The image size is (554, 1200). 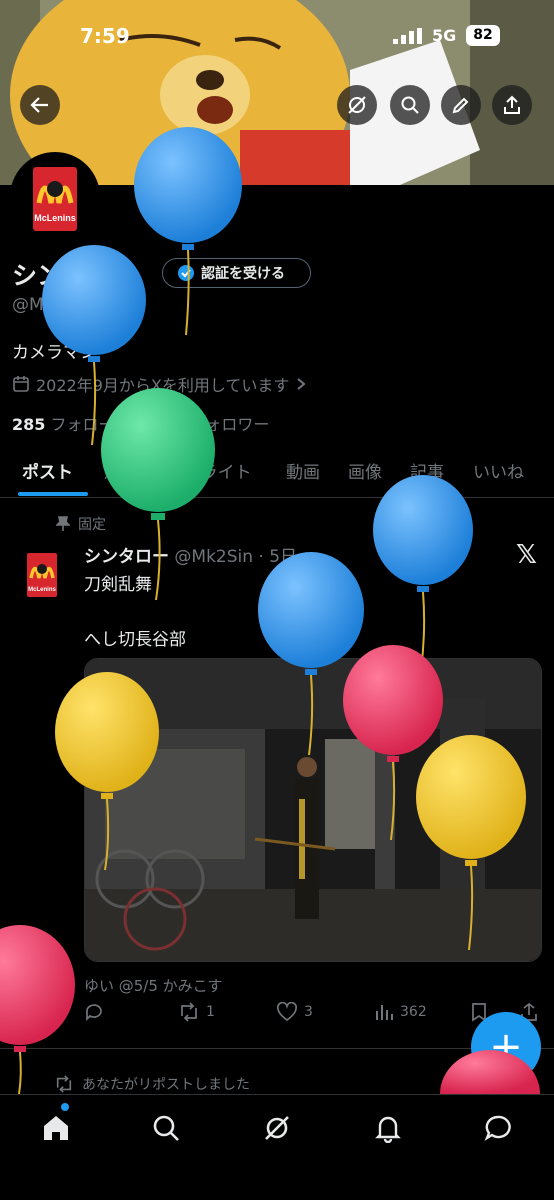 What do you see at coordinates (287, 1012) in the screenshot?
I see `heart-icon` at bounding box center [287, 1012].